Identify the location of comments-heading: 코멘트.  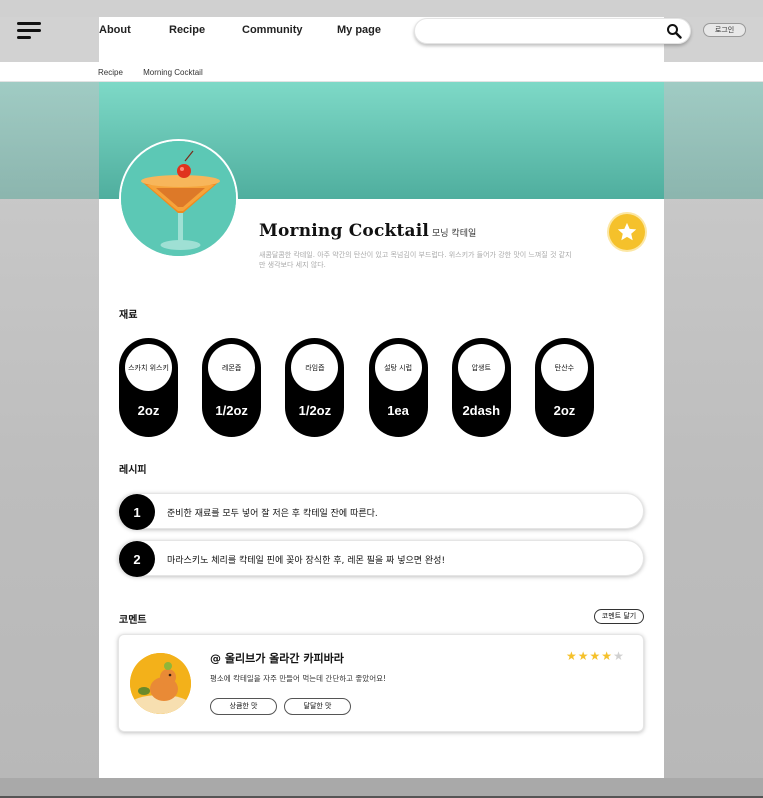
(133, 620).